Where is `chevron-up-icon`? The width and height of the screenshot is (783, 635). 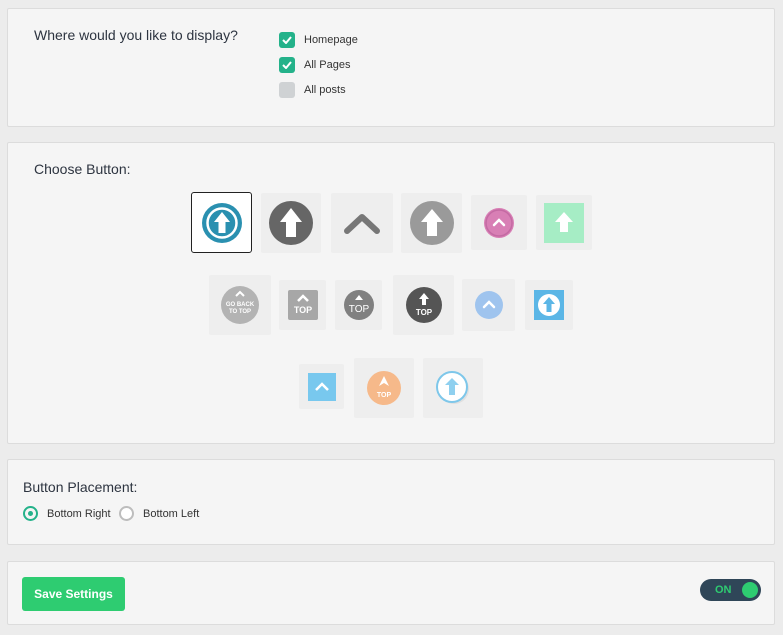 chevron-up-icon is located at coordinates (362, 224).